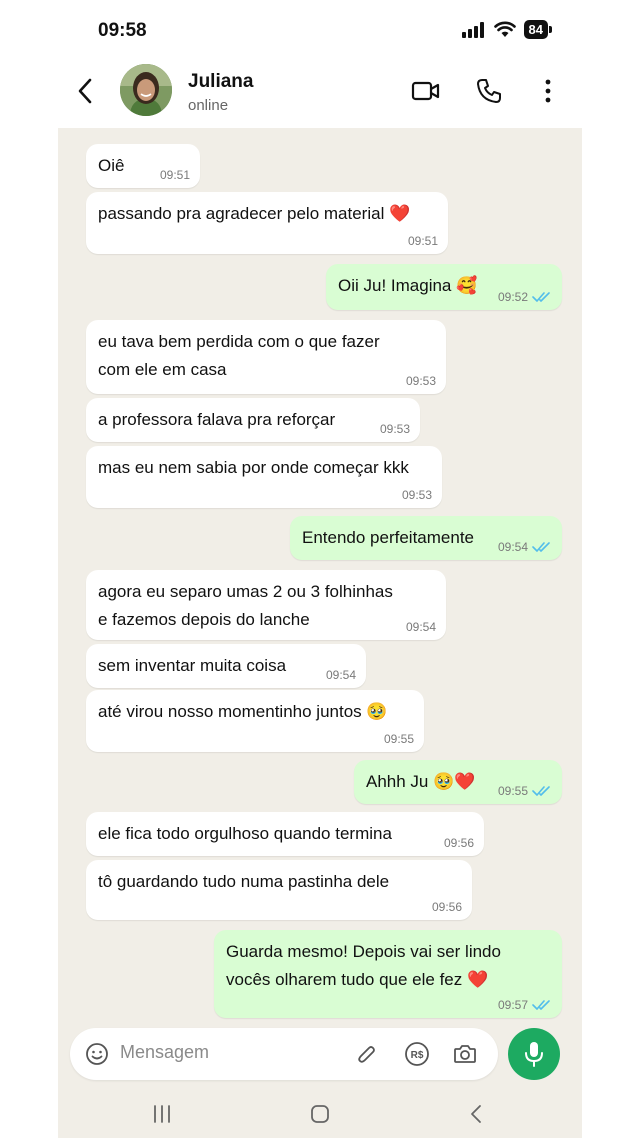 Image resolution: width=640 pixels, height=1138 pixels. Describe the element at coordinates (472, 29) in the screenshot. I see `signal-icon` at that location.